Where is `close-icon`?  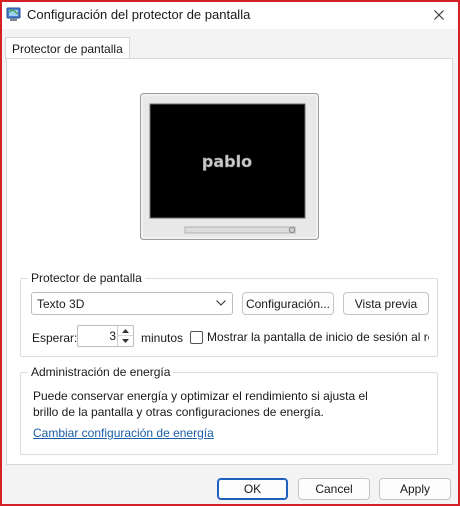 close-icon is located at coordinates (439, 15).